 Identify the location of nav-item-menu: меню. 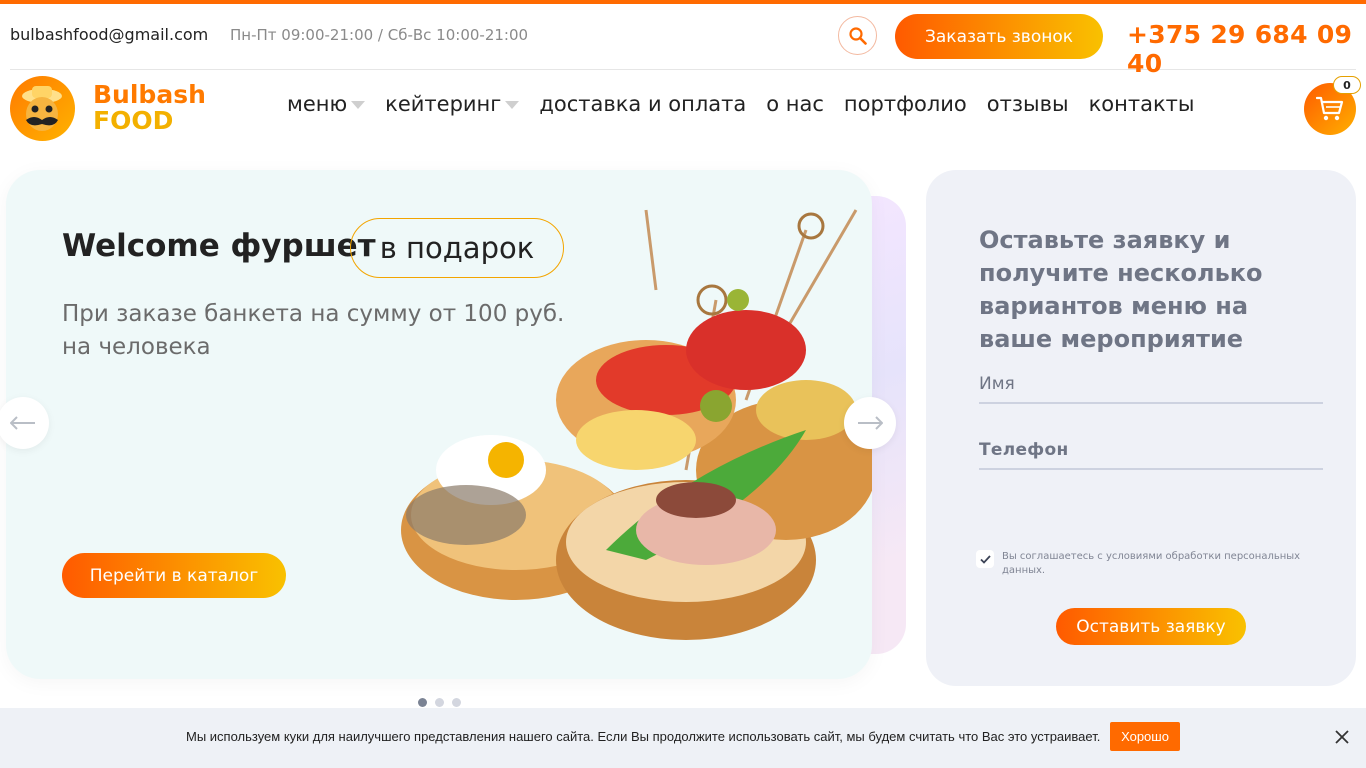
(326, 104).